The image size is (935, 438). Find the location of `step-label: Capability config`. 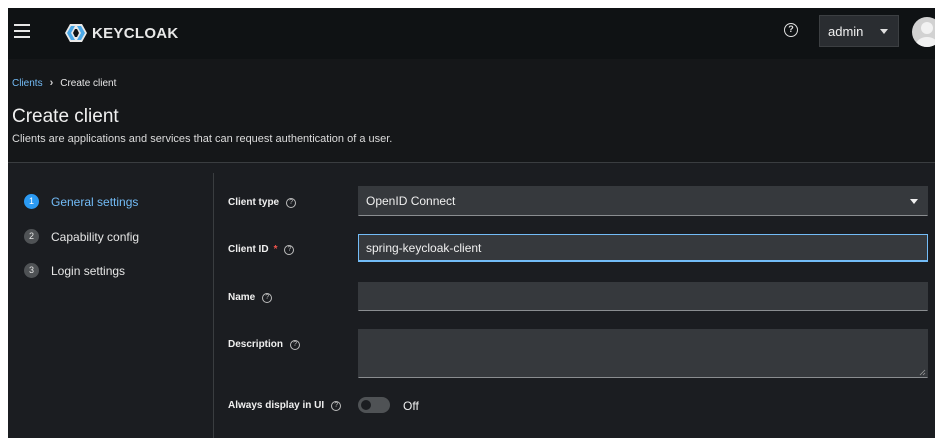

step-label: Capability config is located at coordinates (95, 236).